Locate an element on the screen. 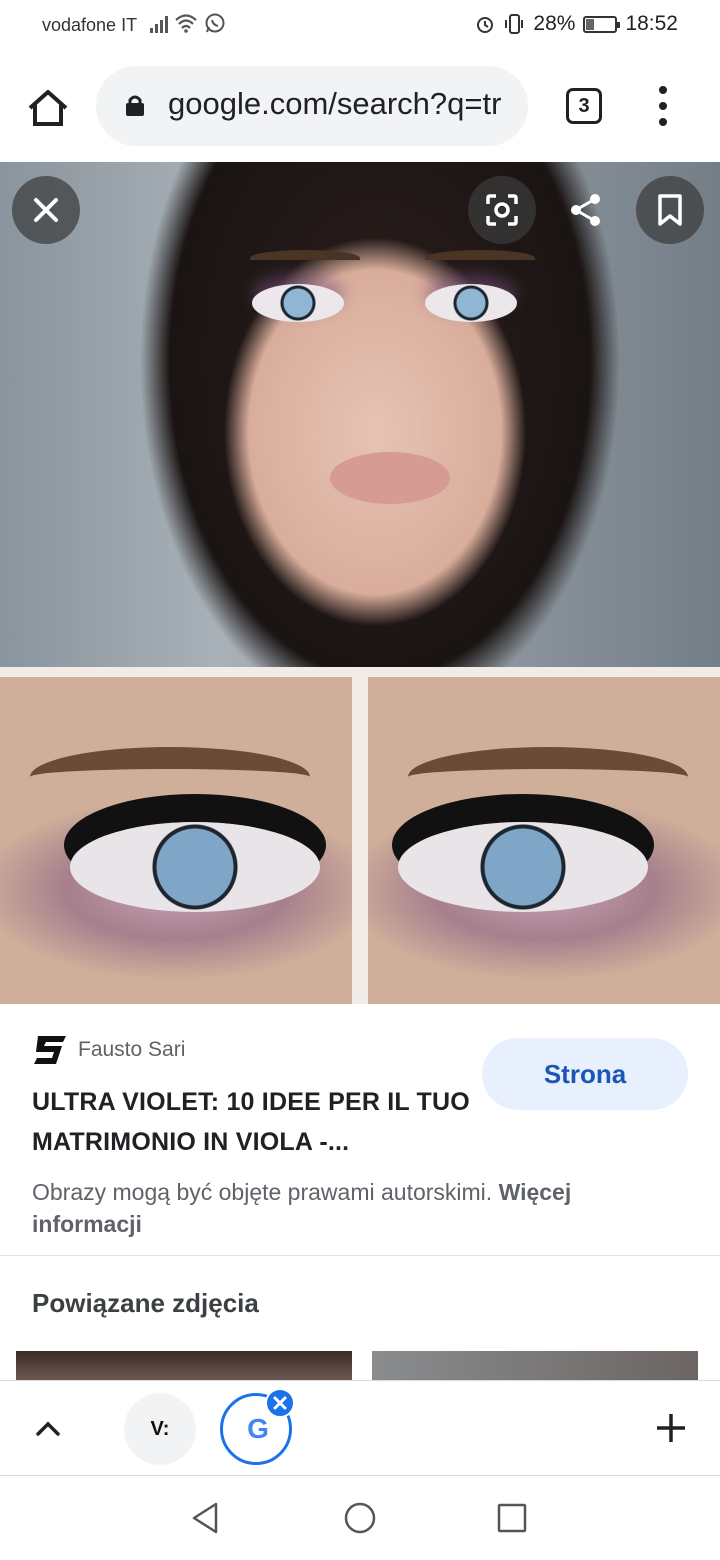  share-icon is located at coordinates (585, 210).